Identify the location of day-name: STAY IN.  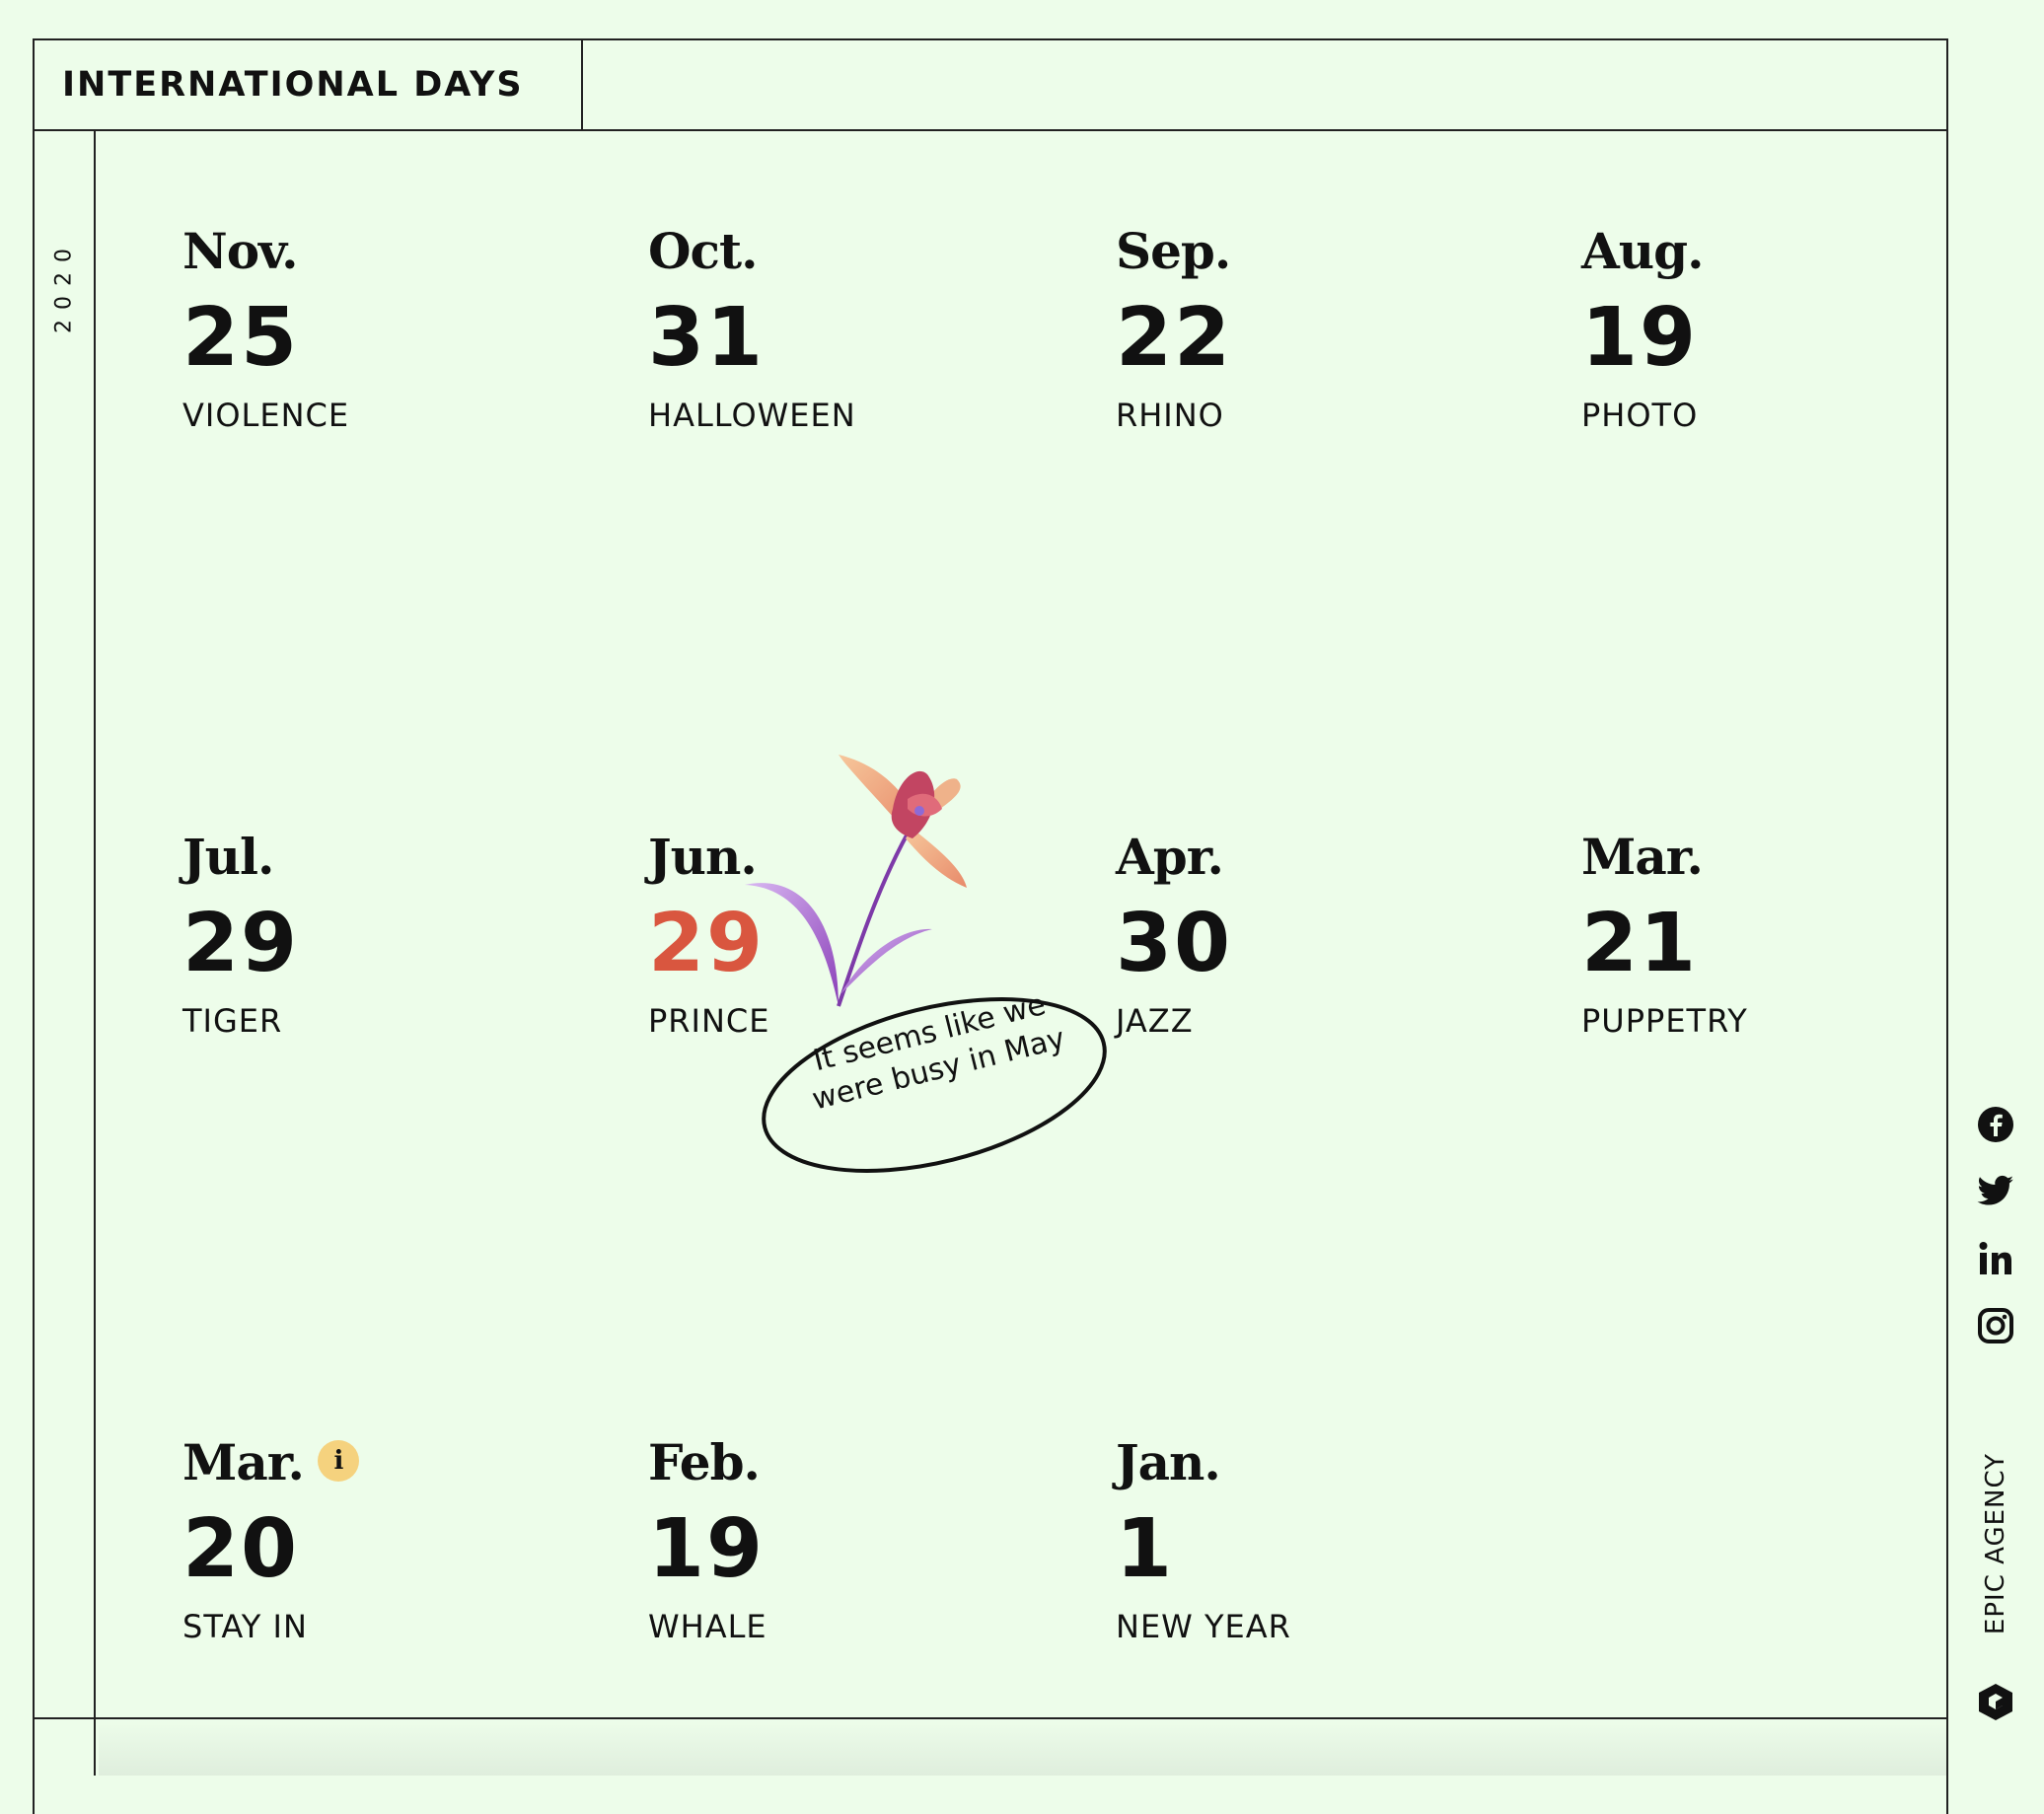
(245, 1626).